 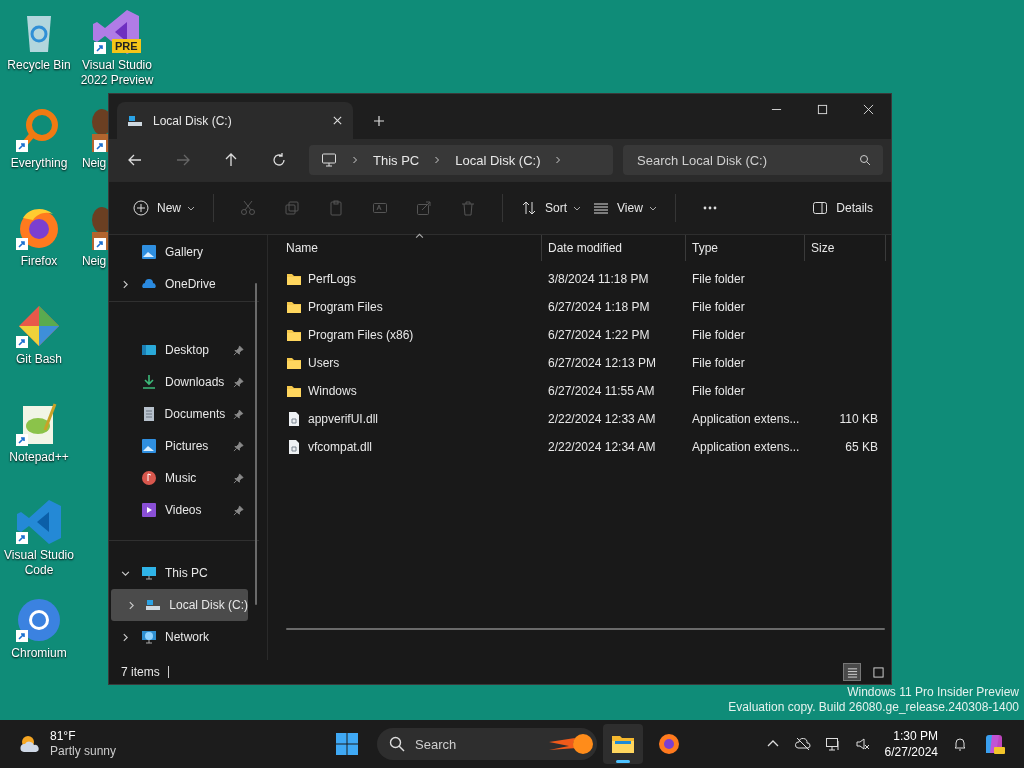 I want to click on table-cell: 65 KB, so click(x=861, y=447).